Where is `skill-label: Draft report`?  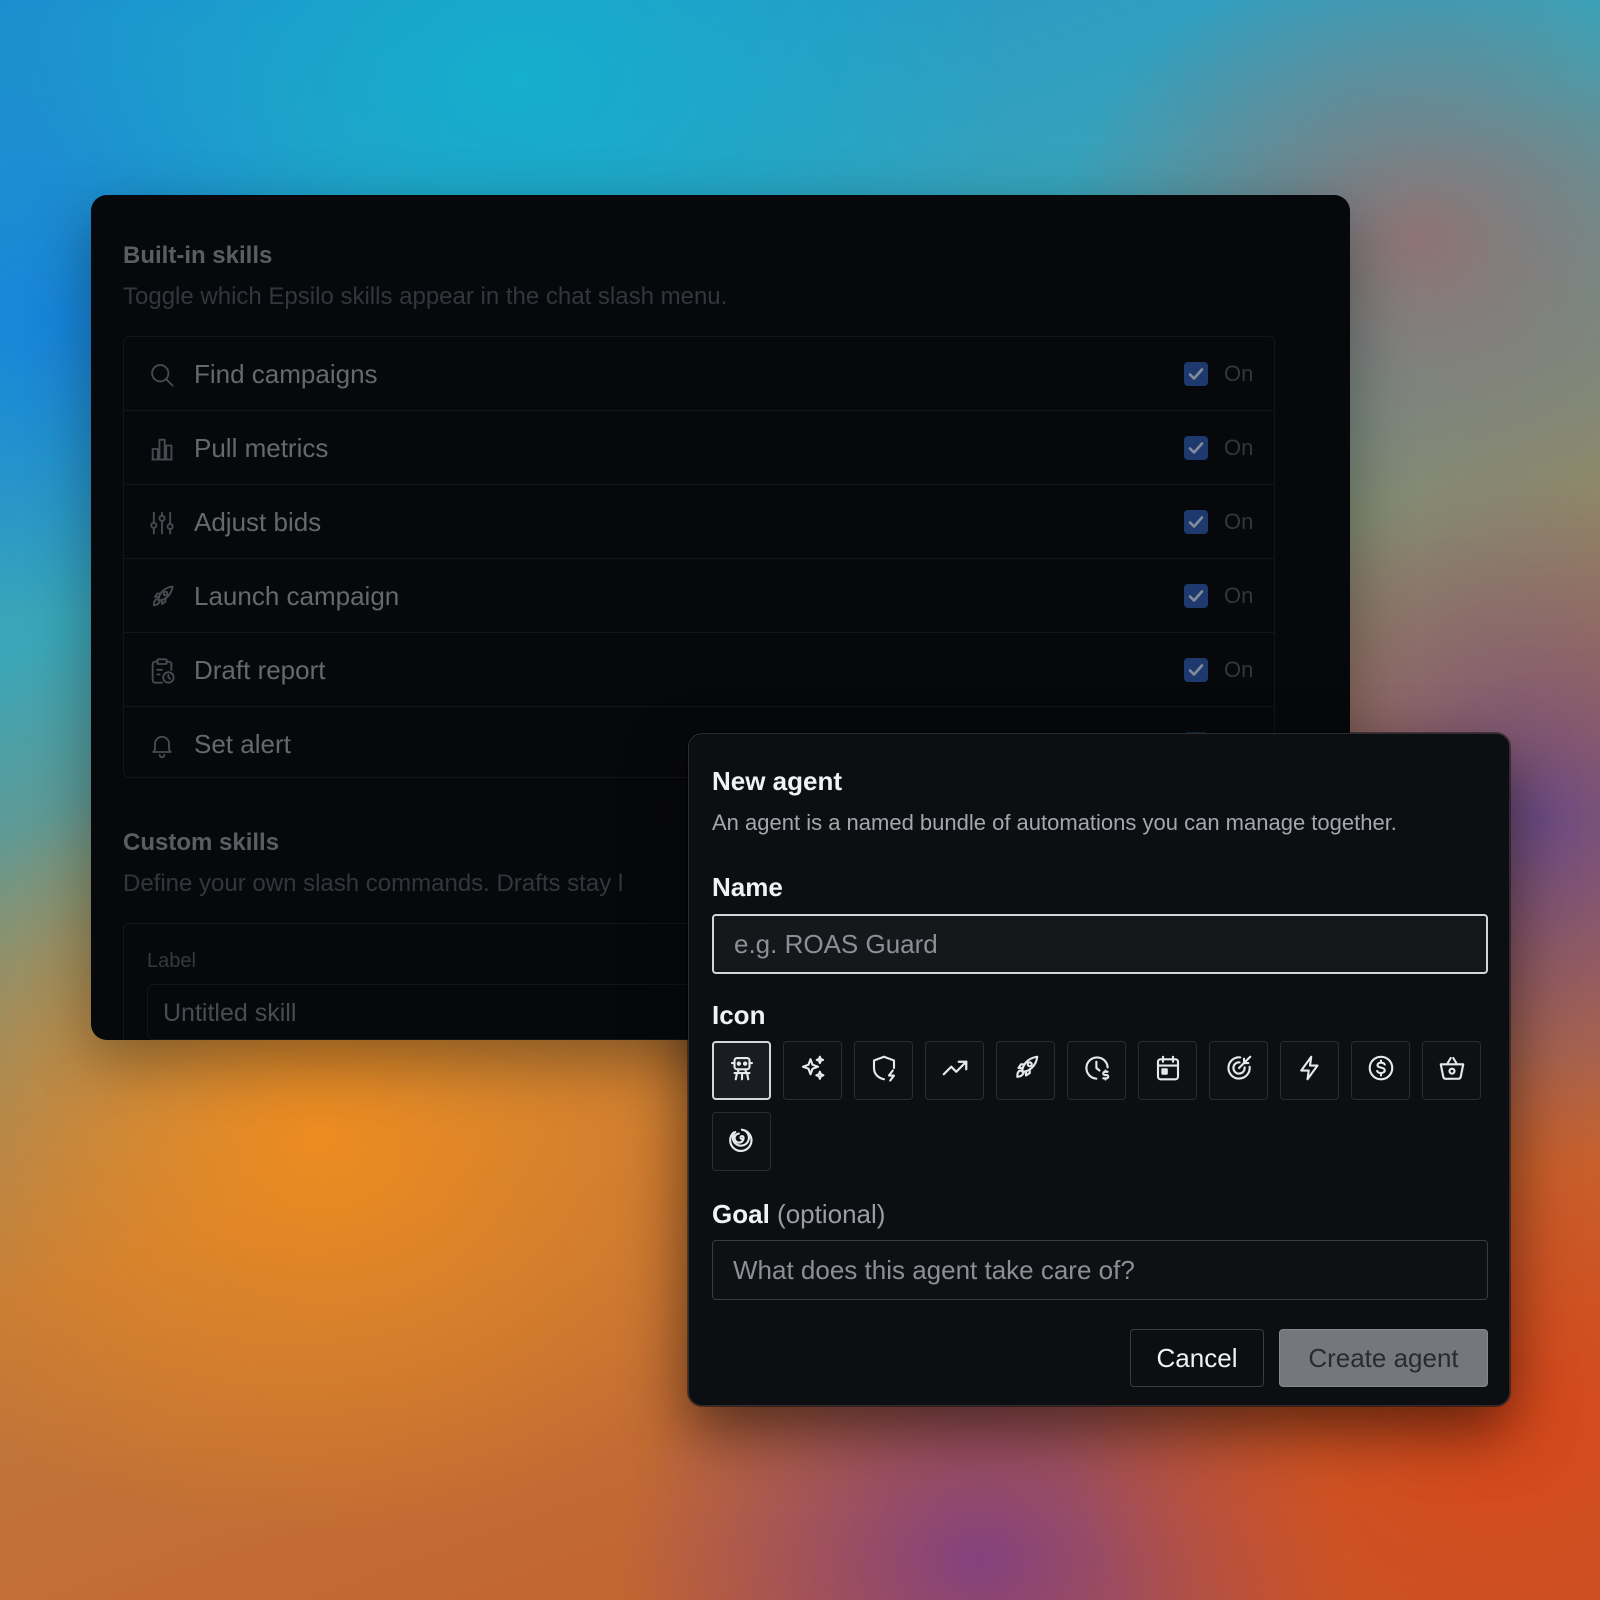
skill-label: Draft report is located at coordinates (260, 670).